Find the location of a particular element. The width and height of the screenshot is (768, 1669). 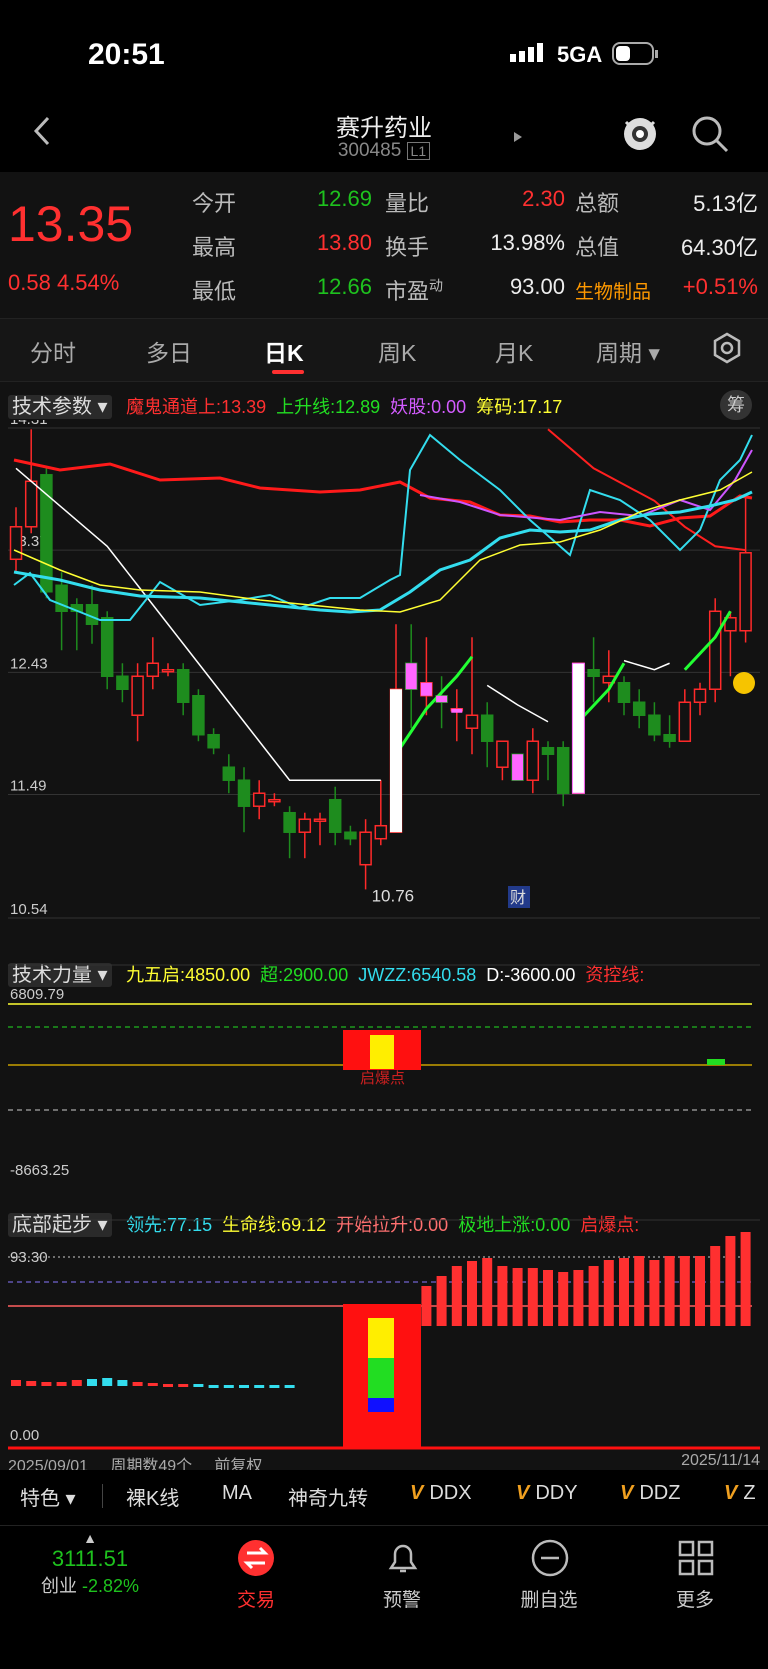

feature-6: VZ is located at coordinates (740, 1493).